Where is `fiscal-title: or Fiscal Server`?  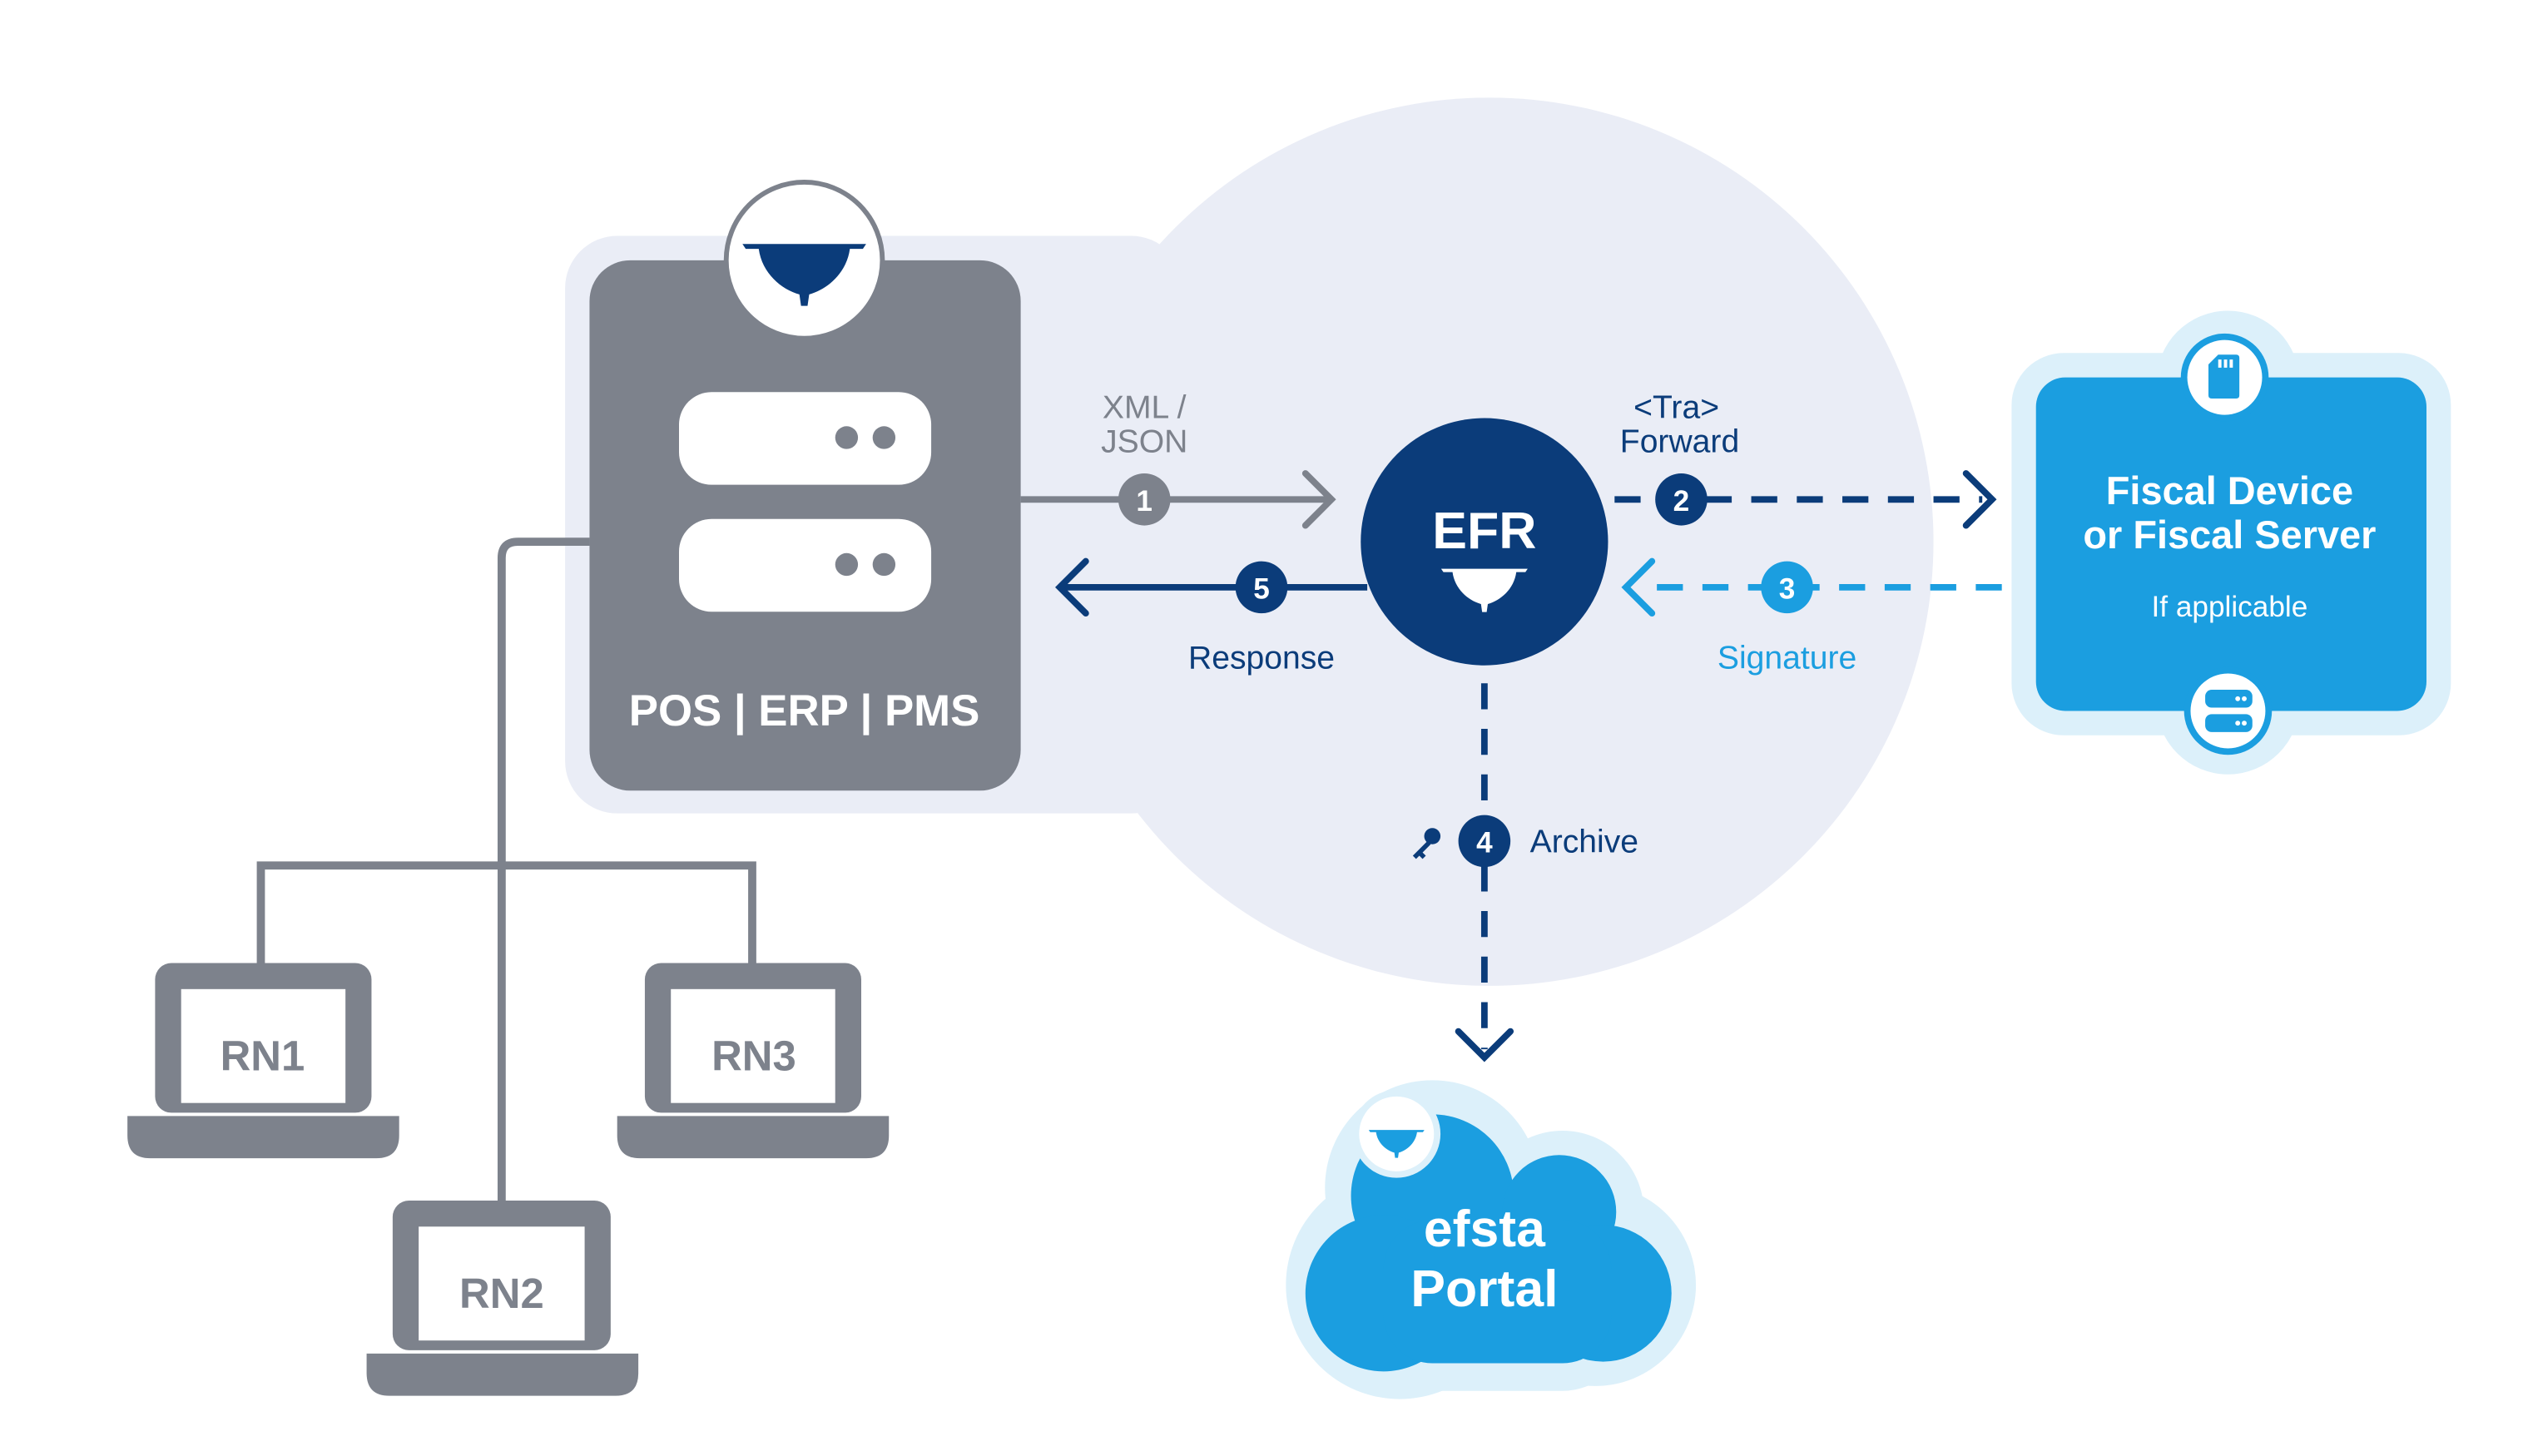 fiscal-title: or Fiscal Server is located at coordinates (2229, 535).